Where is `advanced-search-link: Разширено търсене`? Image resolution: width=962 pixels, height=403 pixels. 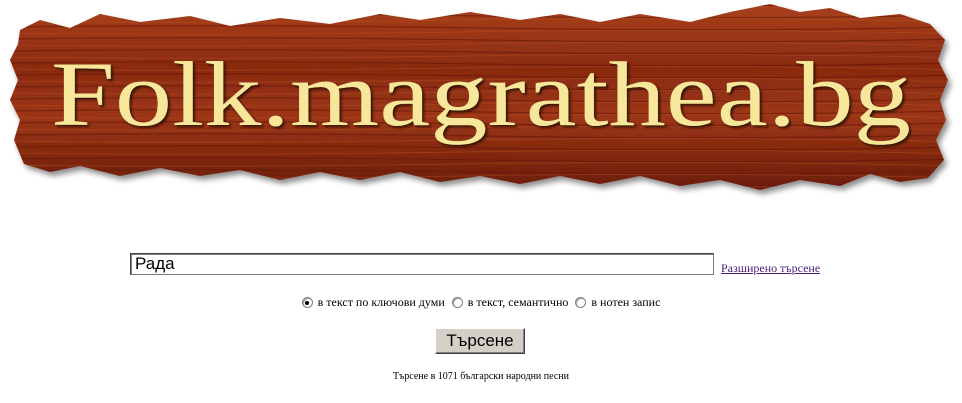
advanced-search-link: Разширено търсене is located at coordinates (770, 268).